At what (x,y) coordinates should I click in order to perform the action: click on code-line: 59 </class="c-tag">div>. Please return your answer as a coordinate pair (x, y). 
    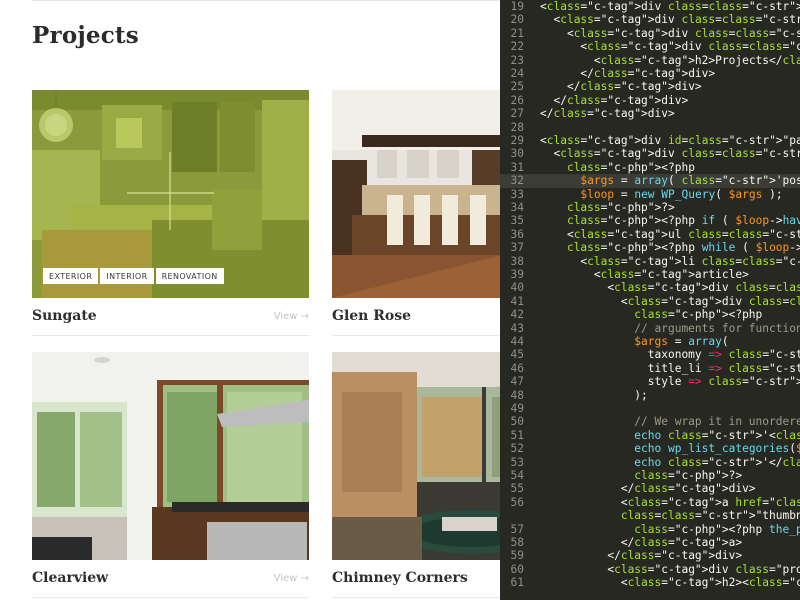
    Looking at the image, I should click on (650, 555).